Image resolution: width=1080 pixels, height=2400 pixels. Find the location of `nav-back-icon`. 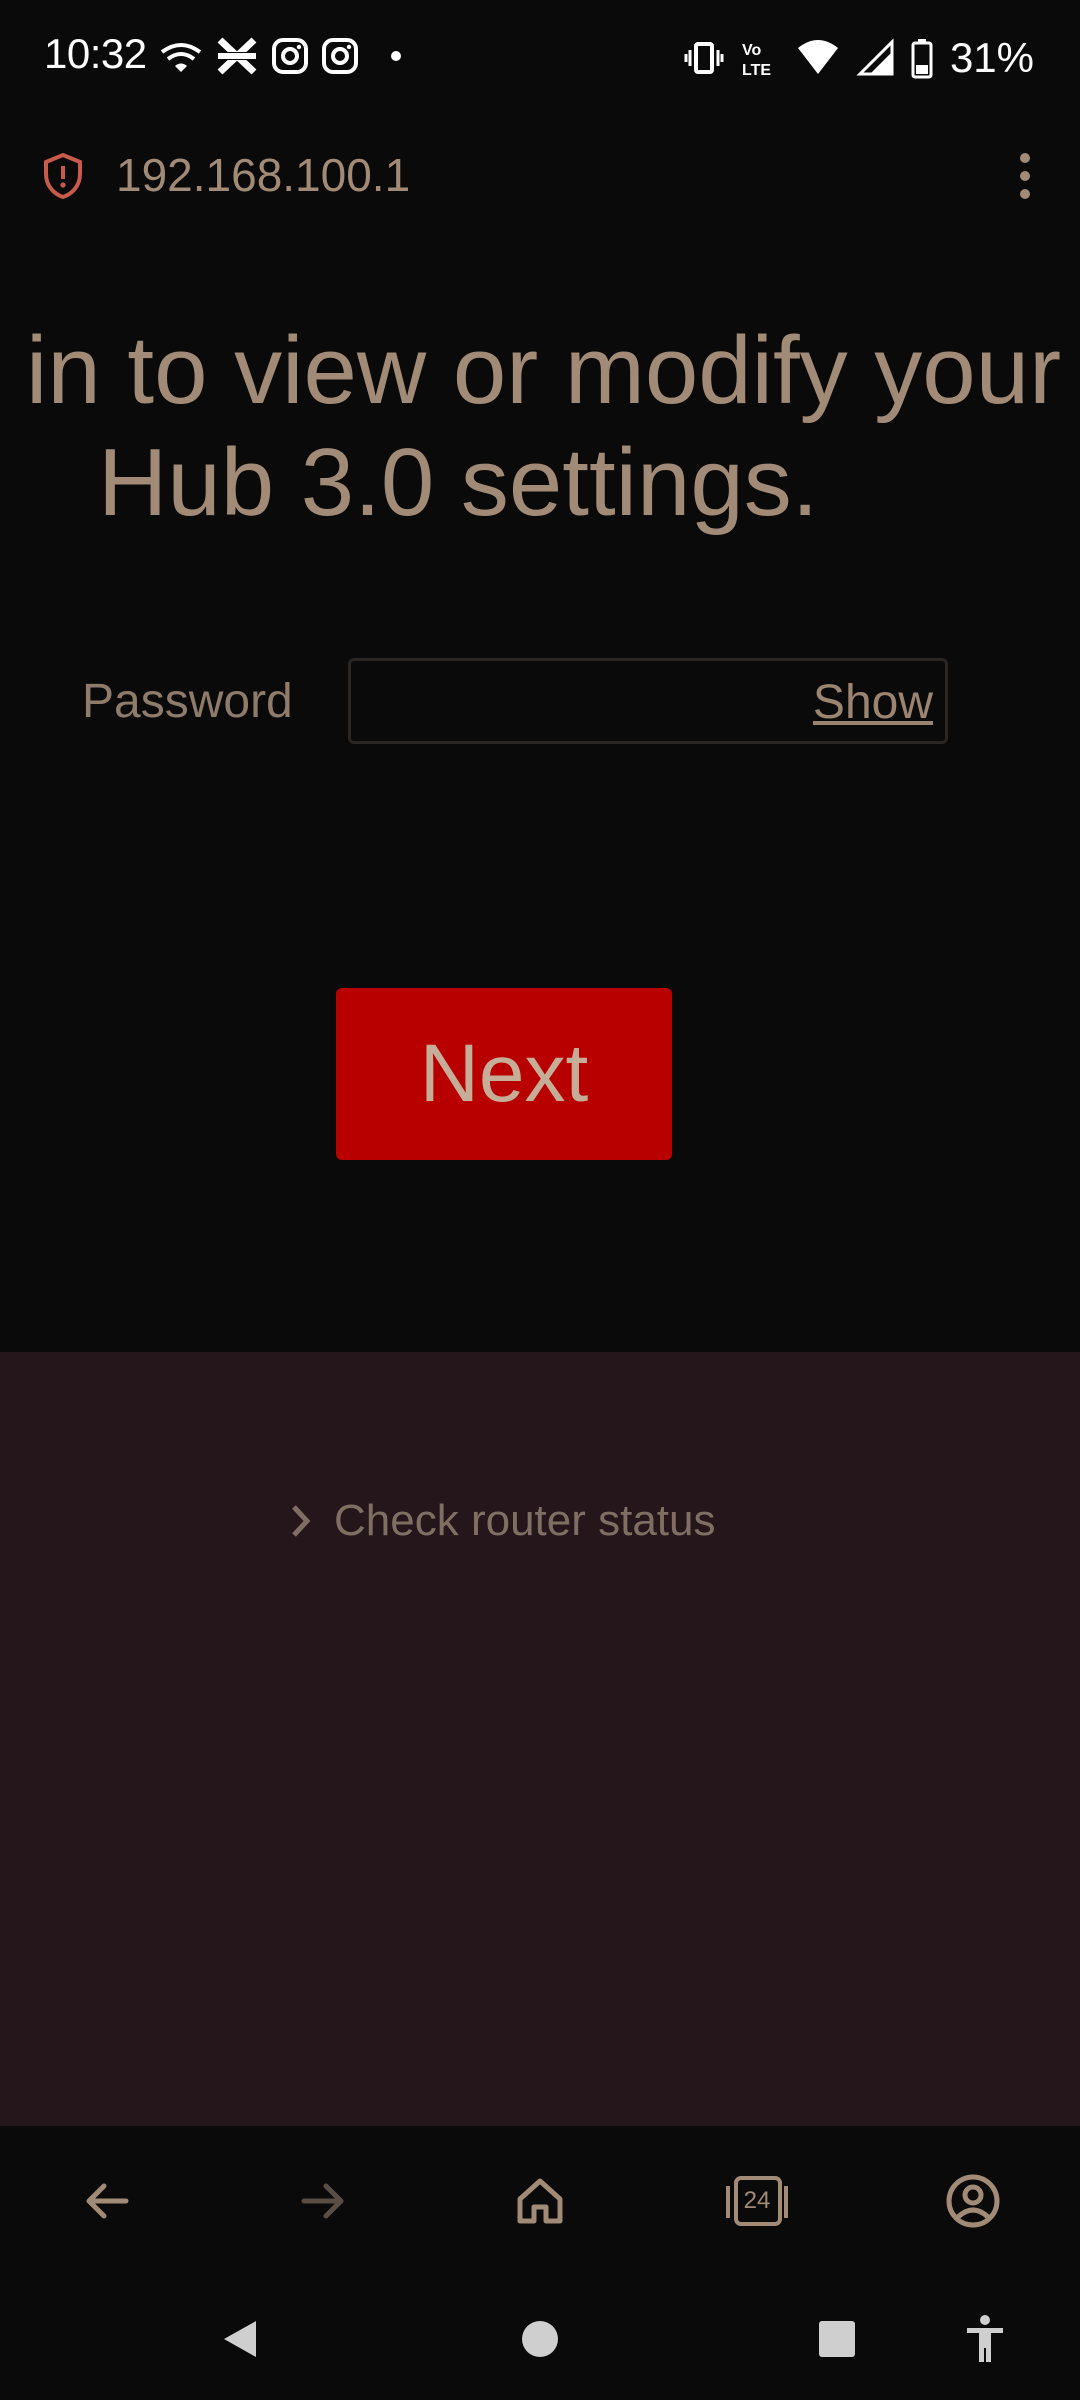

nav-back-icon is located at coordinates (240, 2339).